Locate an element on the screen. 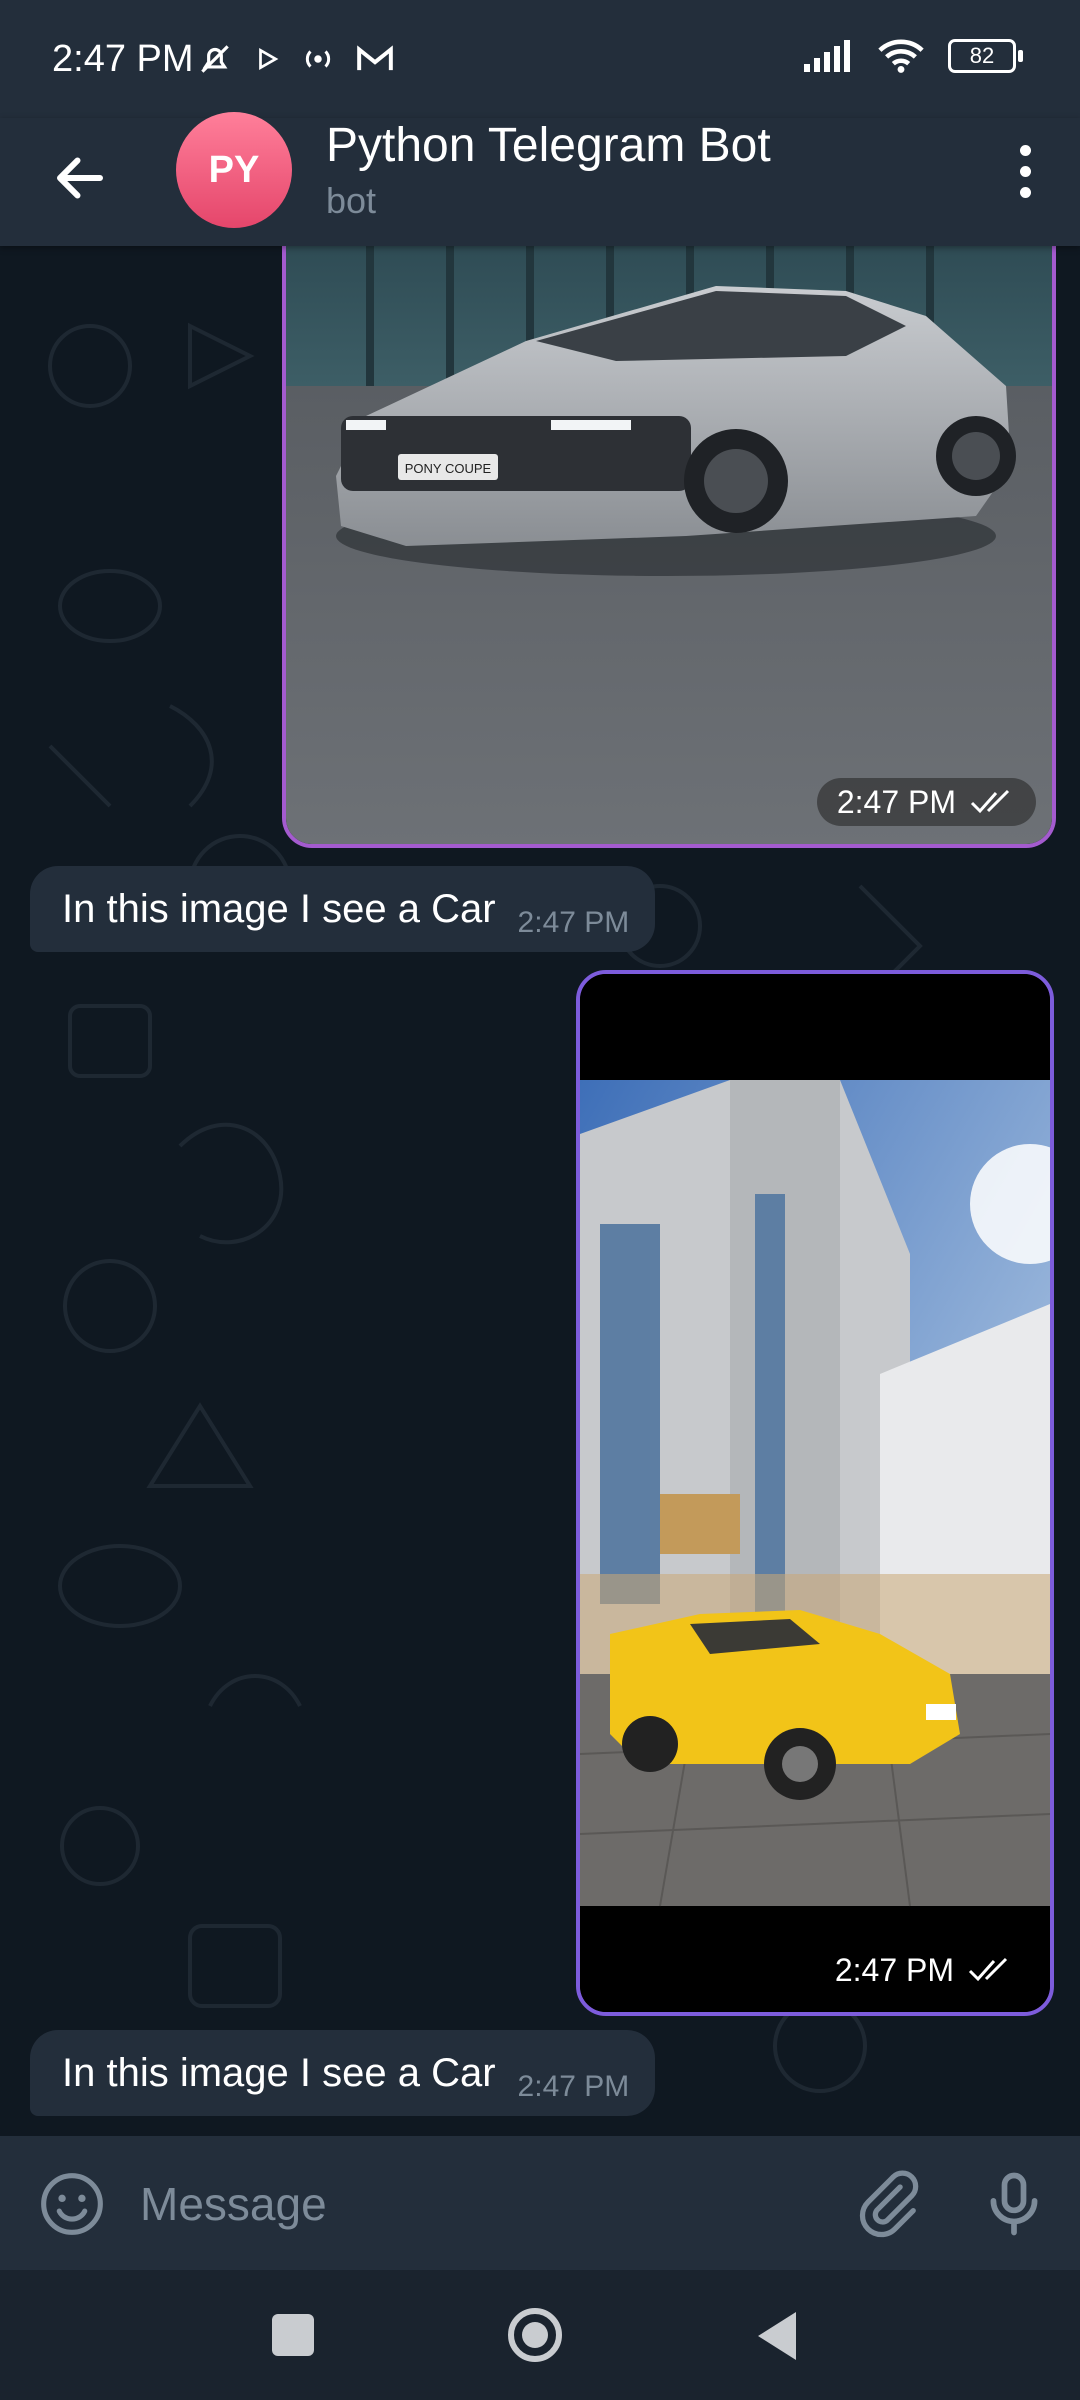 The image size is (1080, 2400). chat-subtitle: bot is located at coordinates (351, 200).